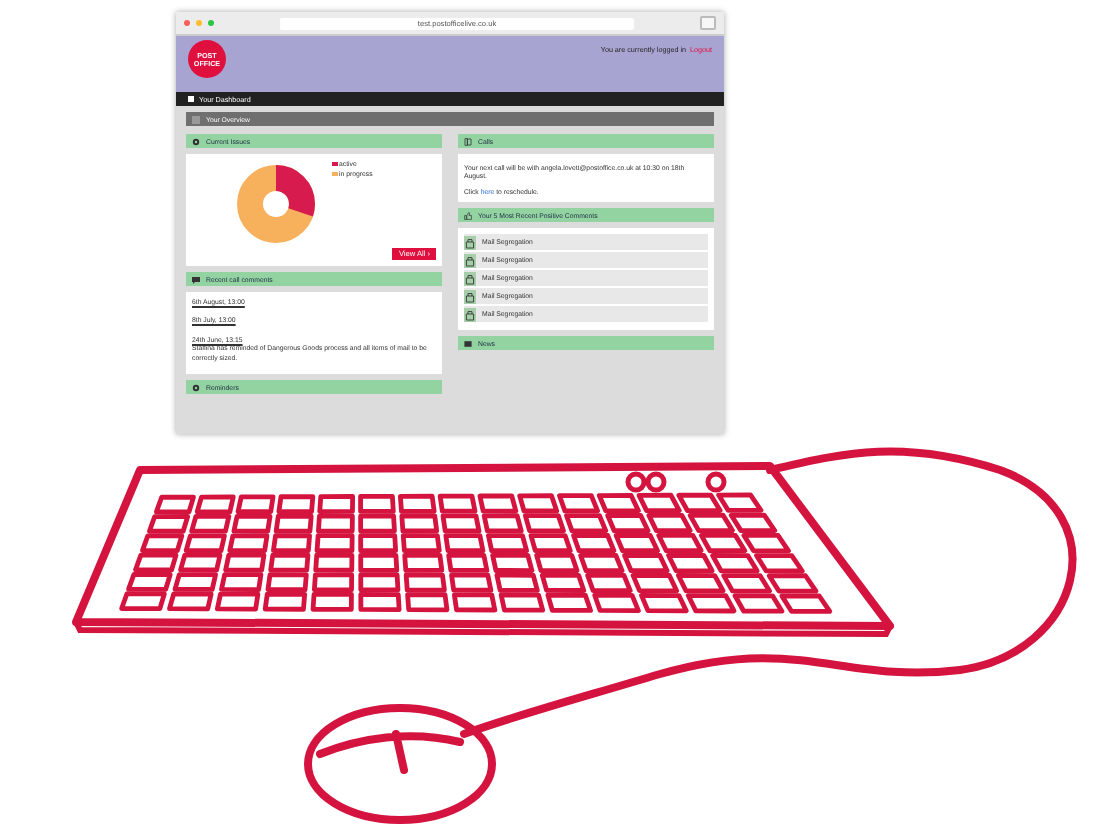 This screenshot has height=840, width=1104. What do you see at coordinates (468, 343) in the screenshot?
I see `newspaper-icon` at bounding box center [468, 343].